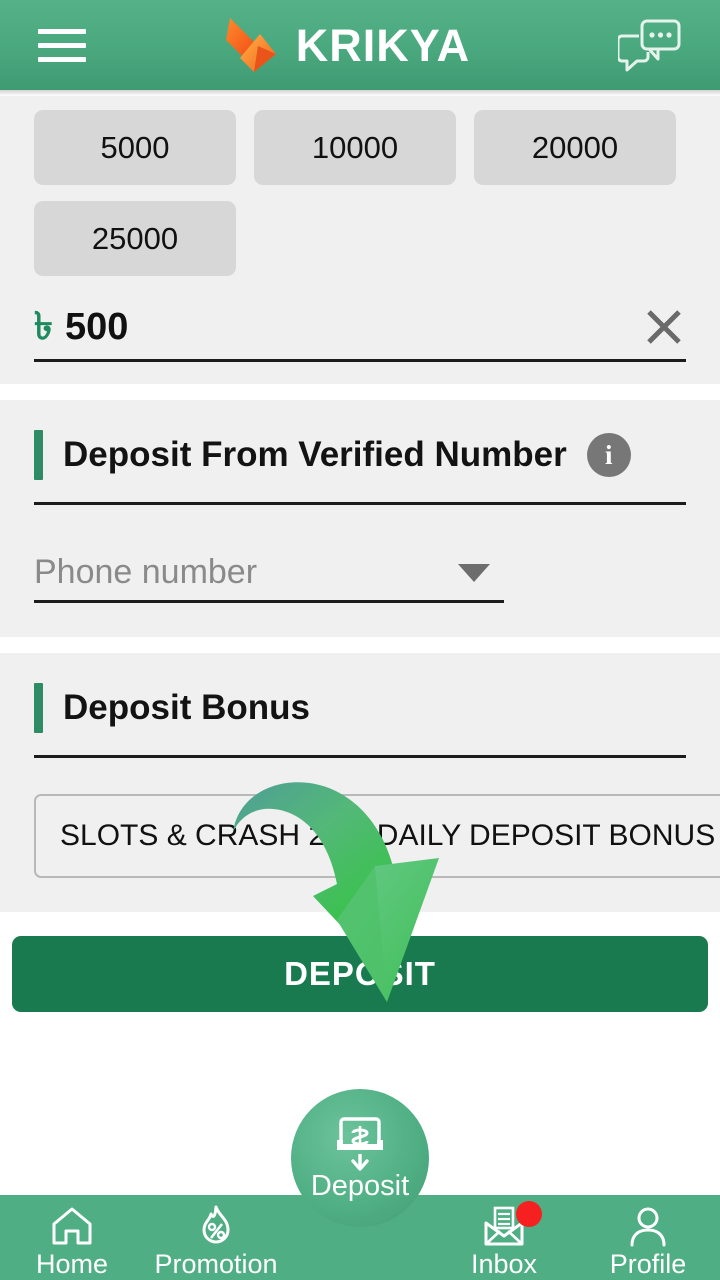 This screenshot has width=720, height=1280. Describe the element at coordinates (649, 45) in the screenshot. I see `chat-bubbles-icon` at that location.